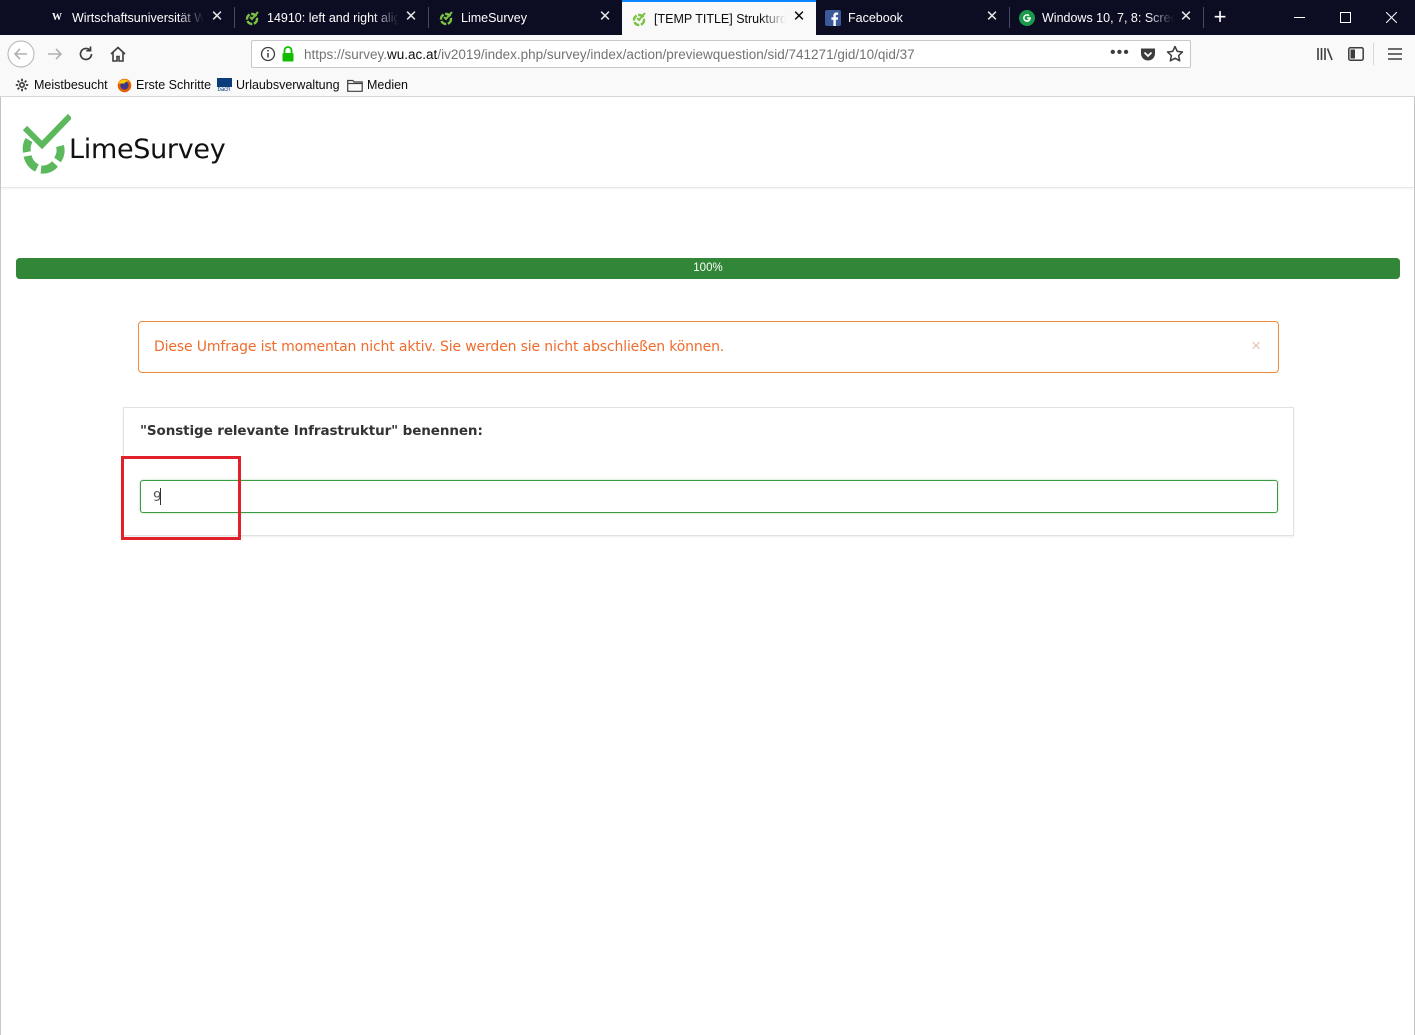  Describe the element at coordinates (1027, 17) in the screenshot. I see `google-favicon-icon` at that location.